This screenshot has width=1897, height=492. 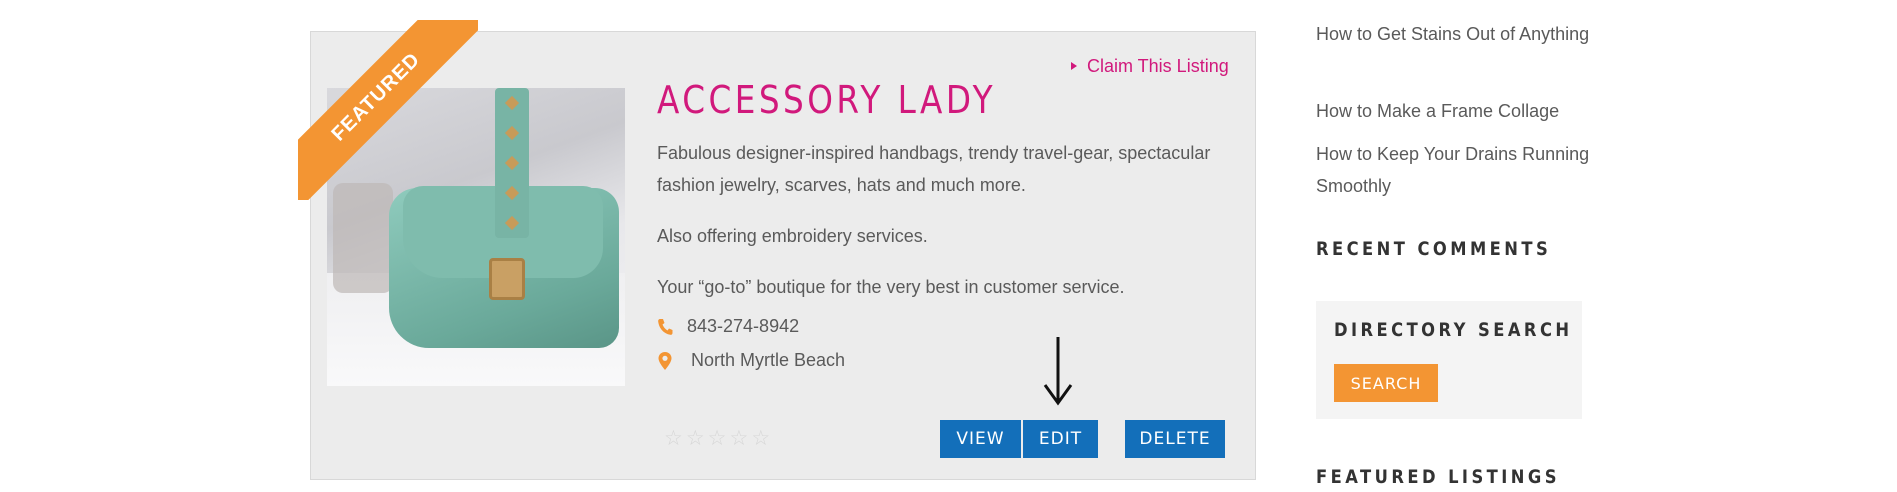 What do you see at coordinates (1434, 249) in the screenshot?
I see `recent-comments-heading: RECENT COMMENTS` at bounding box center [1434, 249].